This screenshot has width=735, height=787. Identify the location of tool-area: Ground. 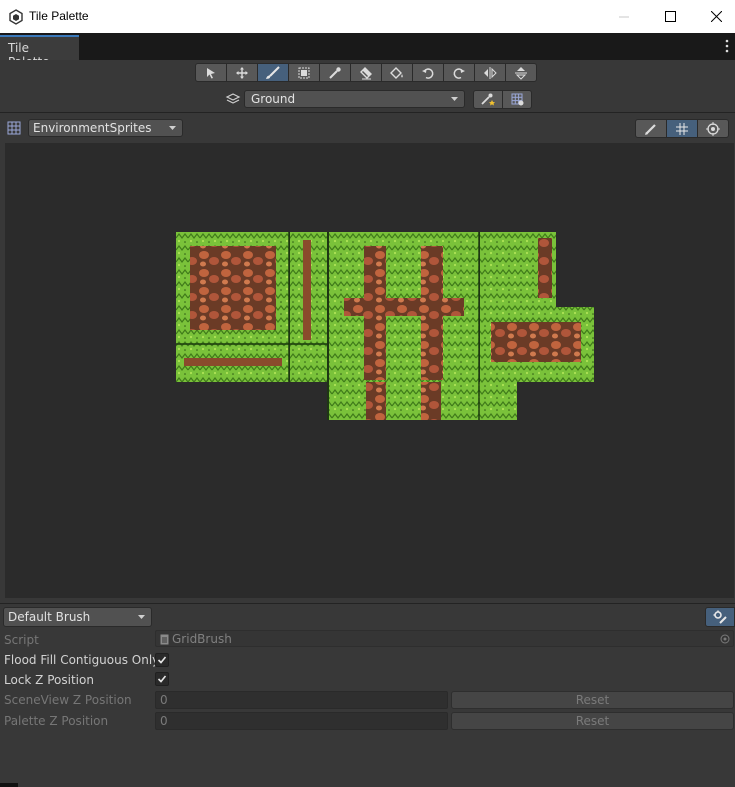
(367, 86).